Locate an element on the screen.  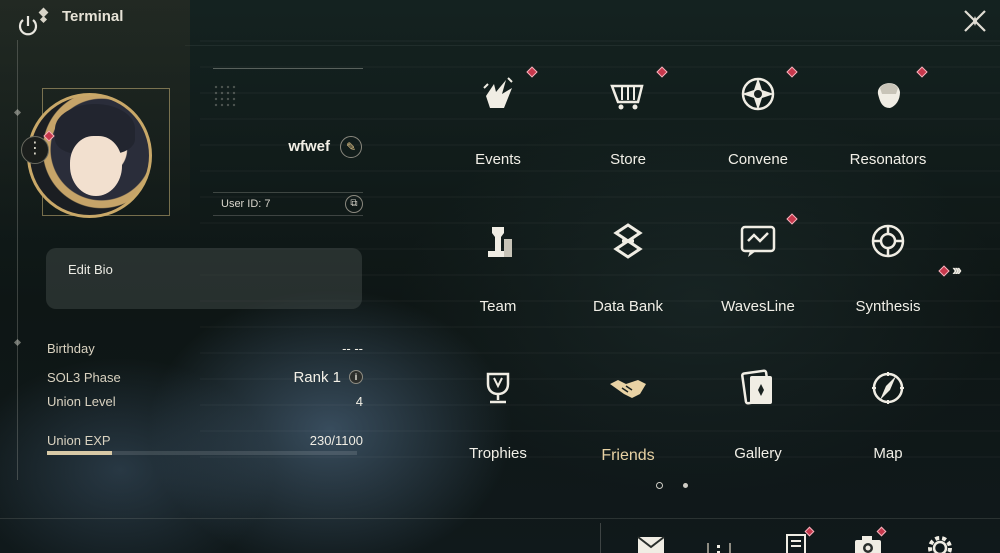
menu-item-wavesline: WavesLine is located at coordinates (758, 269).